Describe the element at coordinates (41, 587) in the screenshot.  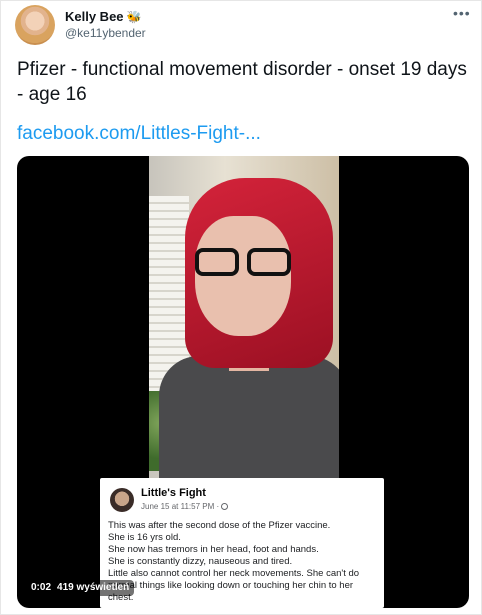
I see `video-time: 0:02` at that location.